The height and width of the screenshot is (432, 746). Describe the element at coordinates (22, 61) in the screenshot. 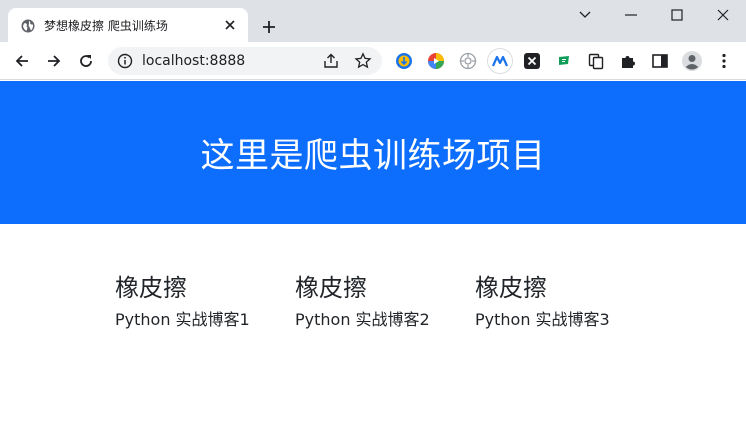

I see `back-arrow-icon` at that location.